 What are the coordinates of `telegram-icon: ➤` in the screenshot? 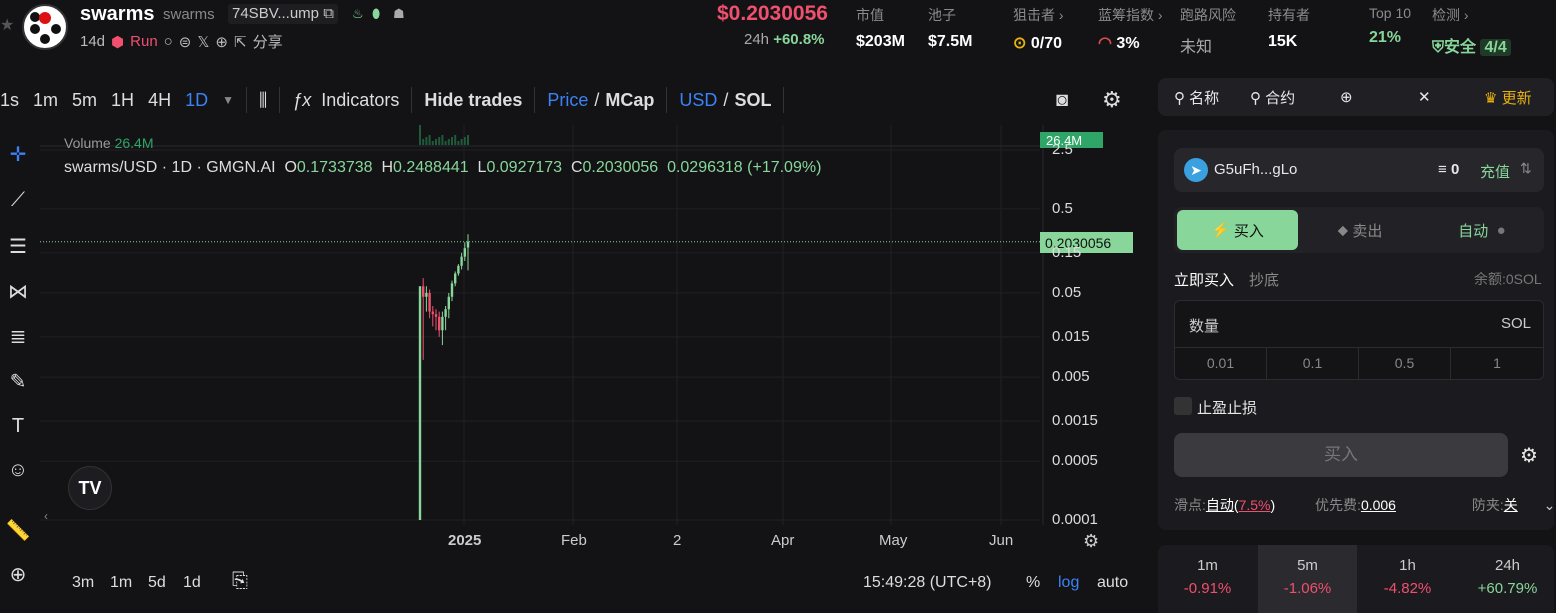 It's located at (1196, 170).